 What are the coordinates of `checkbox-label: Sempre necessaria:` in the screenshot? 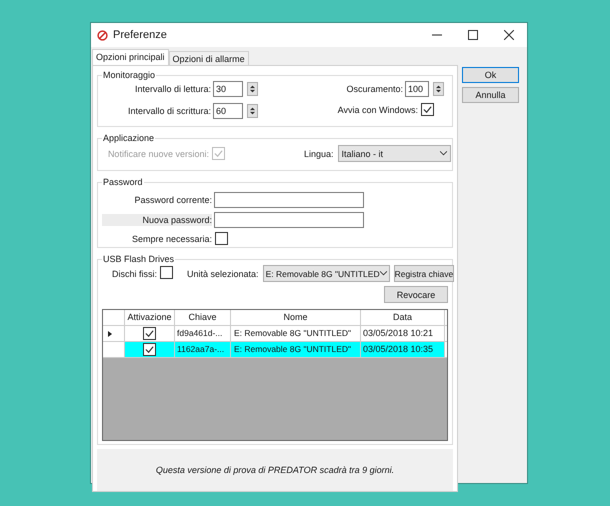 It's located at (171, 238).